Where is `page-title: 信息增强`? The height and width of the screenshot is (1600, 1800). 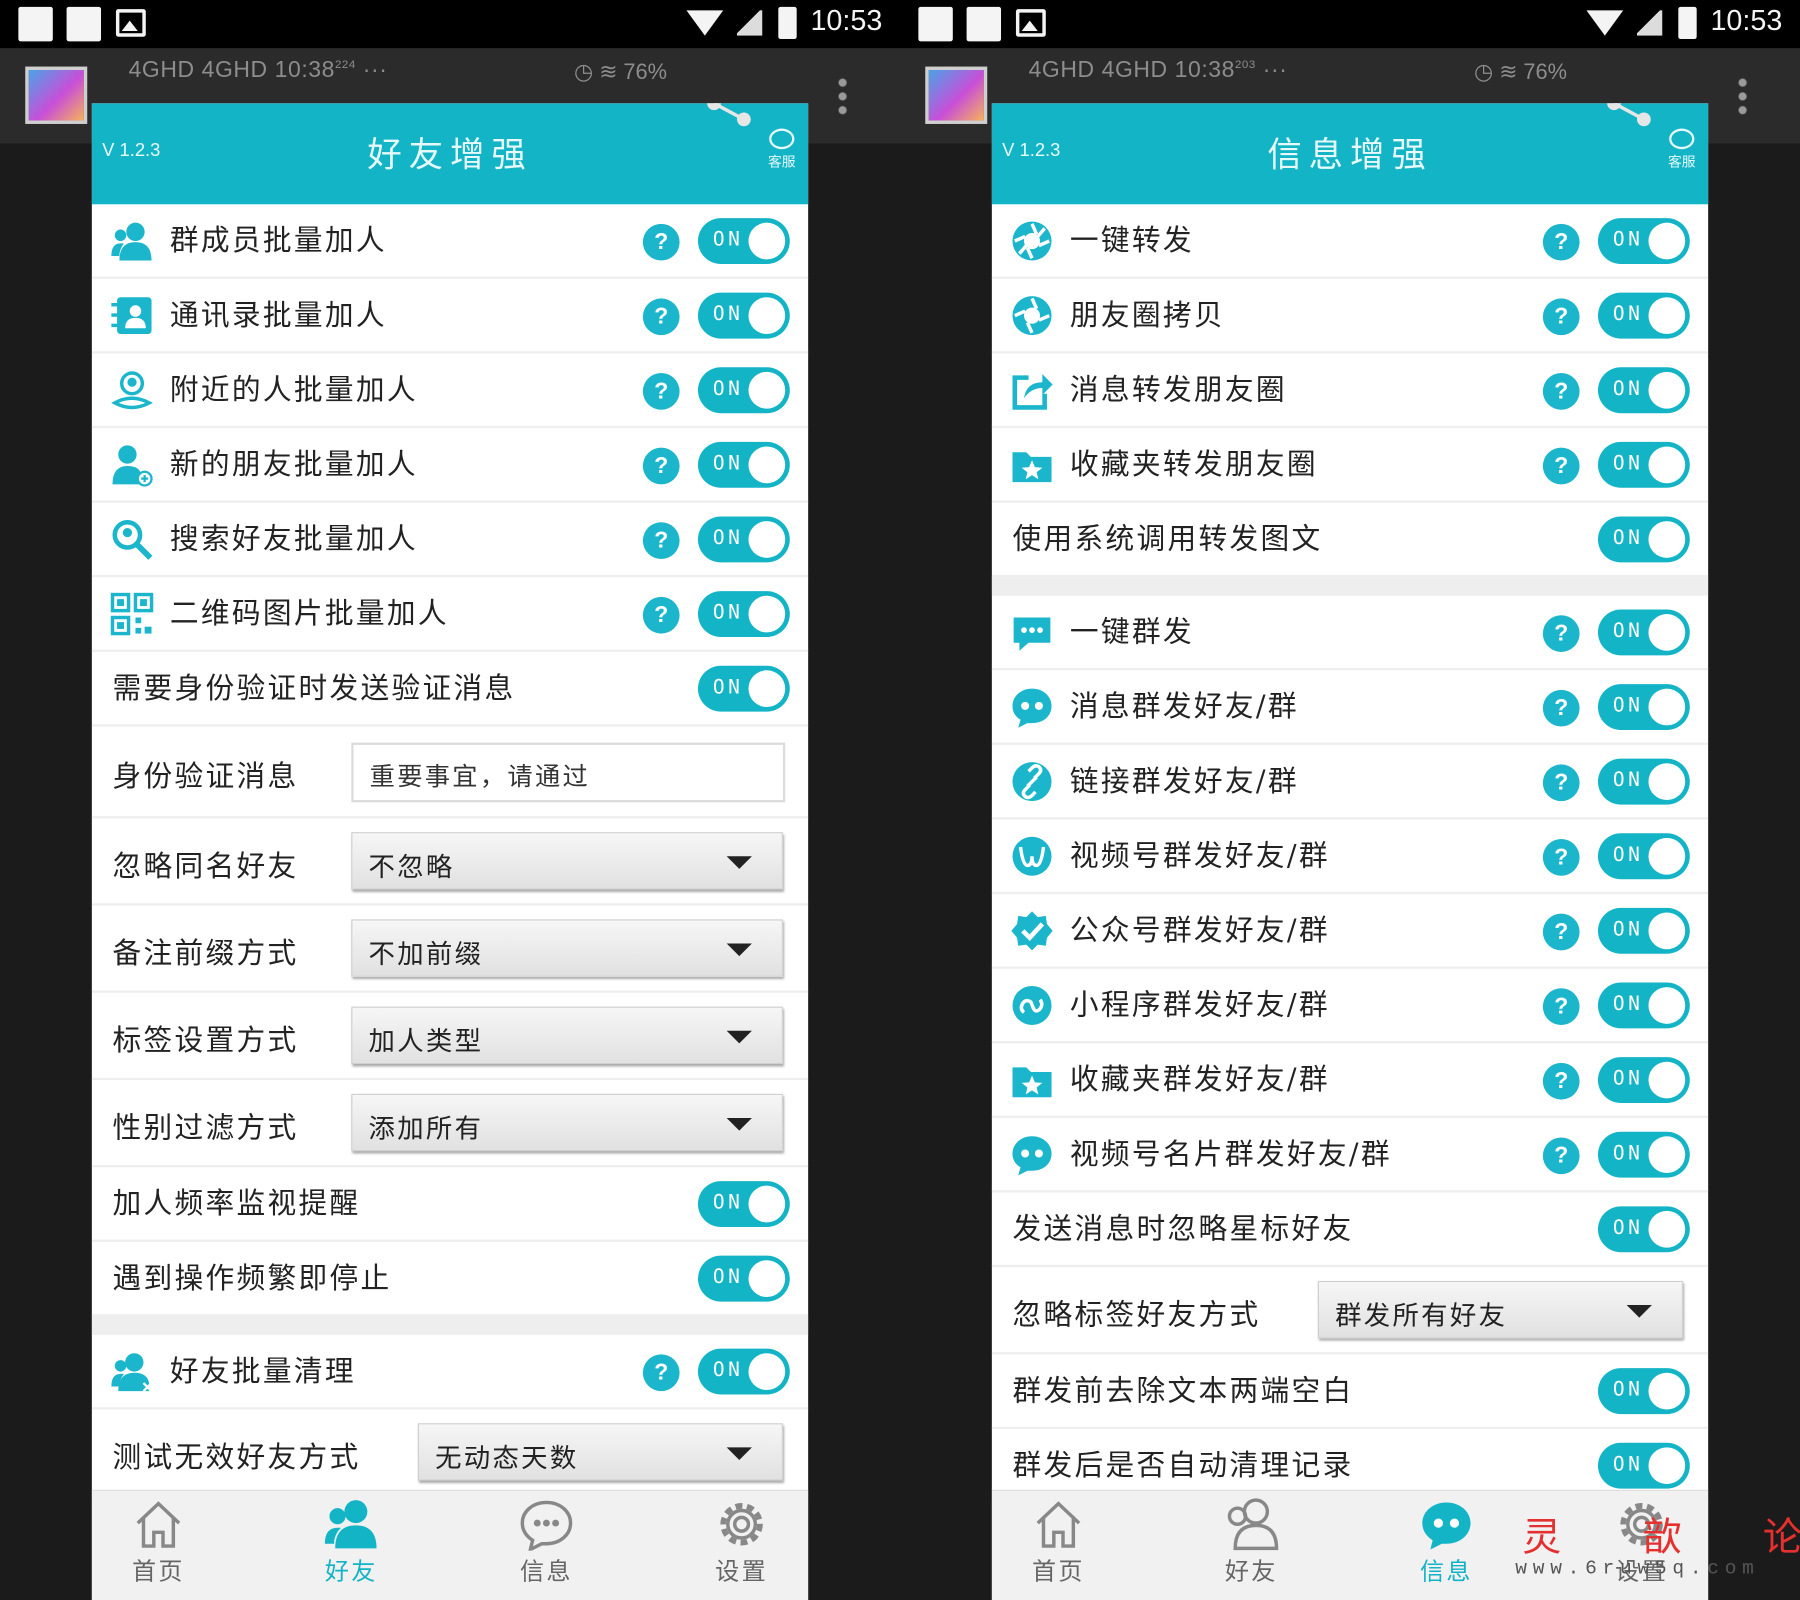
page-title: 信息增强 is located at coordinates (1350, 155).